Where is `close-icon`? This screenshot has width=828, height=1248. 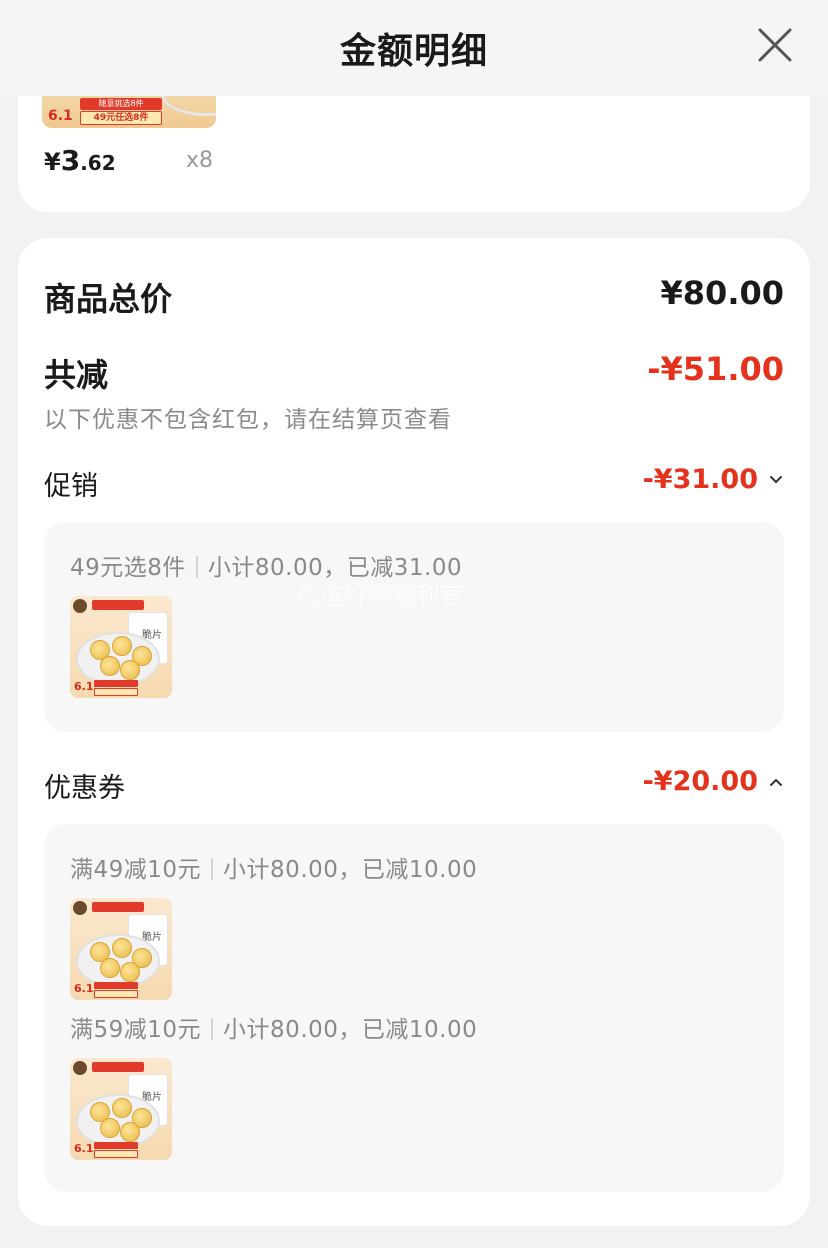
close-icon is located at coordinates (775, 45).